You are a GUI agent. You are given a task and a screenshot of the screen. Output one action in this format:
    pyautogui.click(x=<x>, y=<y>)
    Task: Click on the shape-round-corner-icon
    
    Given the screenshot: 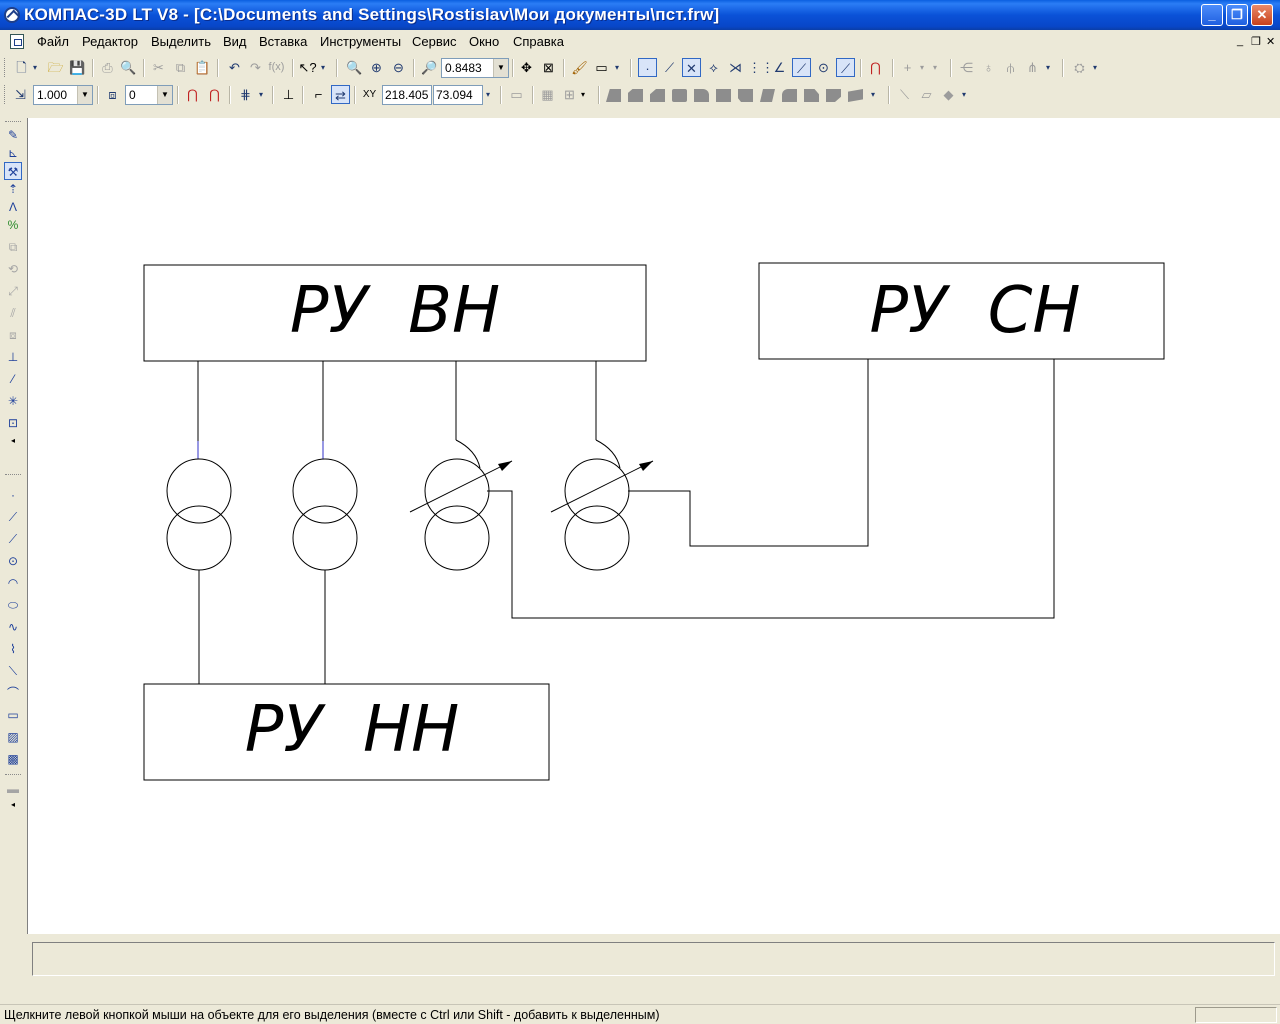 What is the action you would take?
    pyautogui.click(x=701, y=95)
    